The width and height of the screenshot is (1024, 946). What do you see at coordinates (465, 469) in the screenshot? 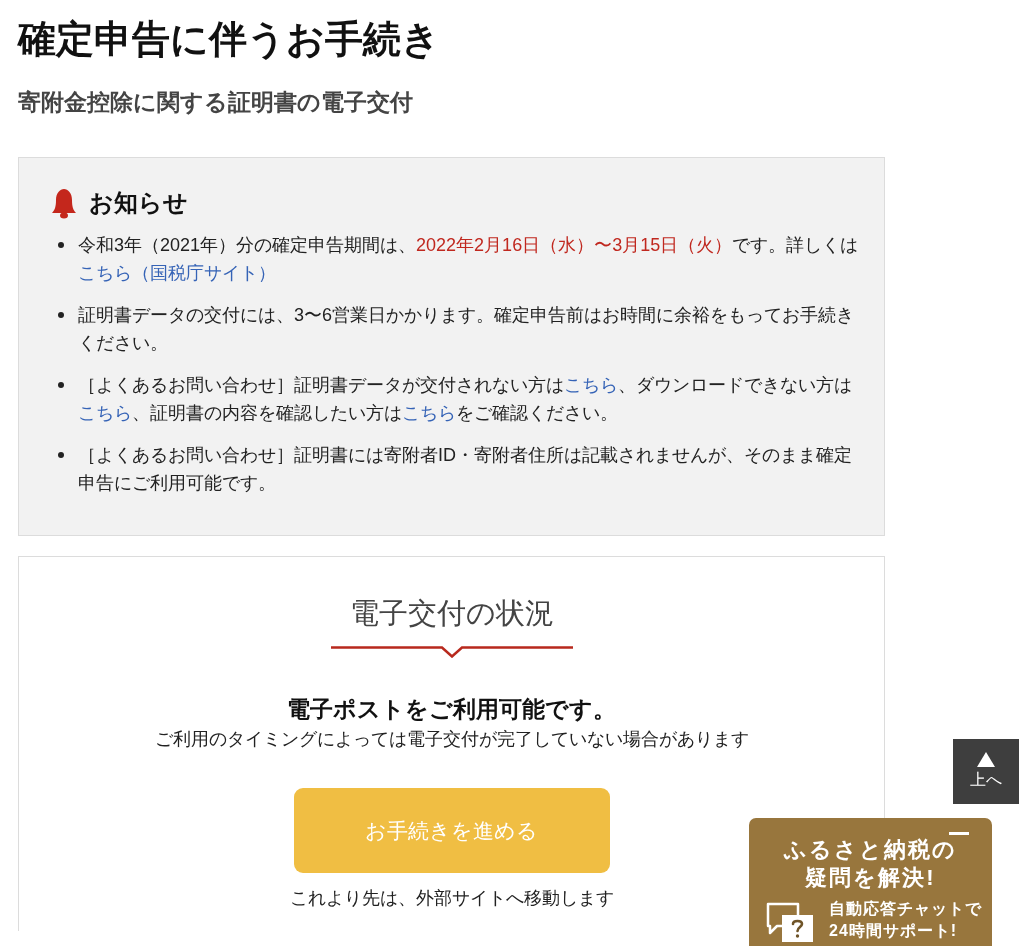
I see `notice-text: ［よくあるお問い合わせ］証明書には寄附者ID・寄附者住所は記載されませんが、そのまま確定申告にご利用可能です。` at bounding box center [465, 469].